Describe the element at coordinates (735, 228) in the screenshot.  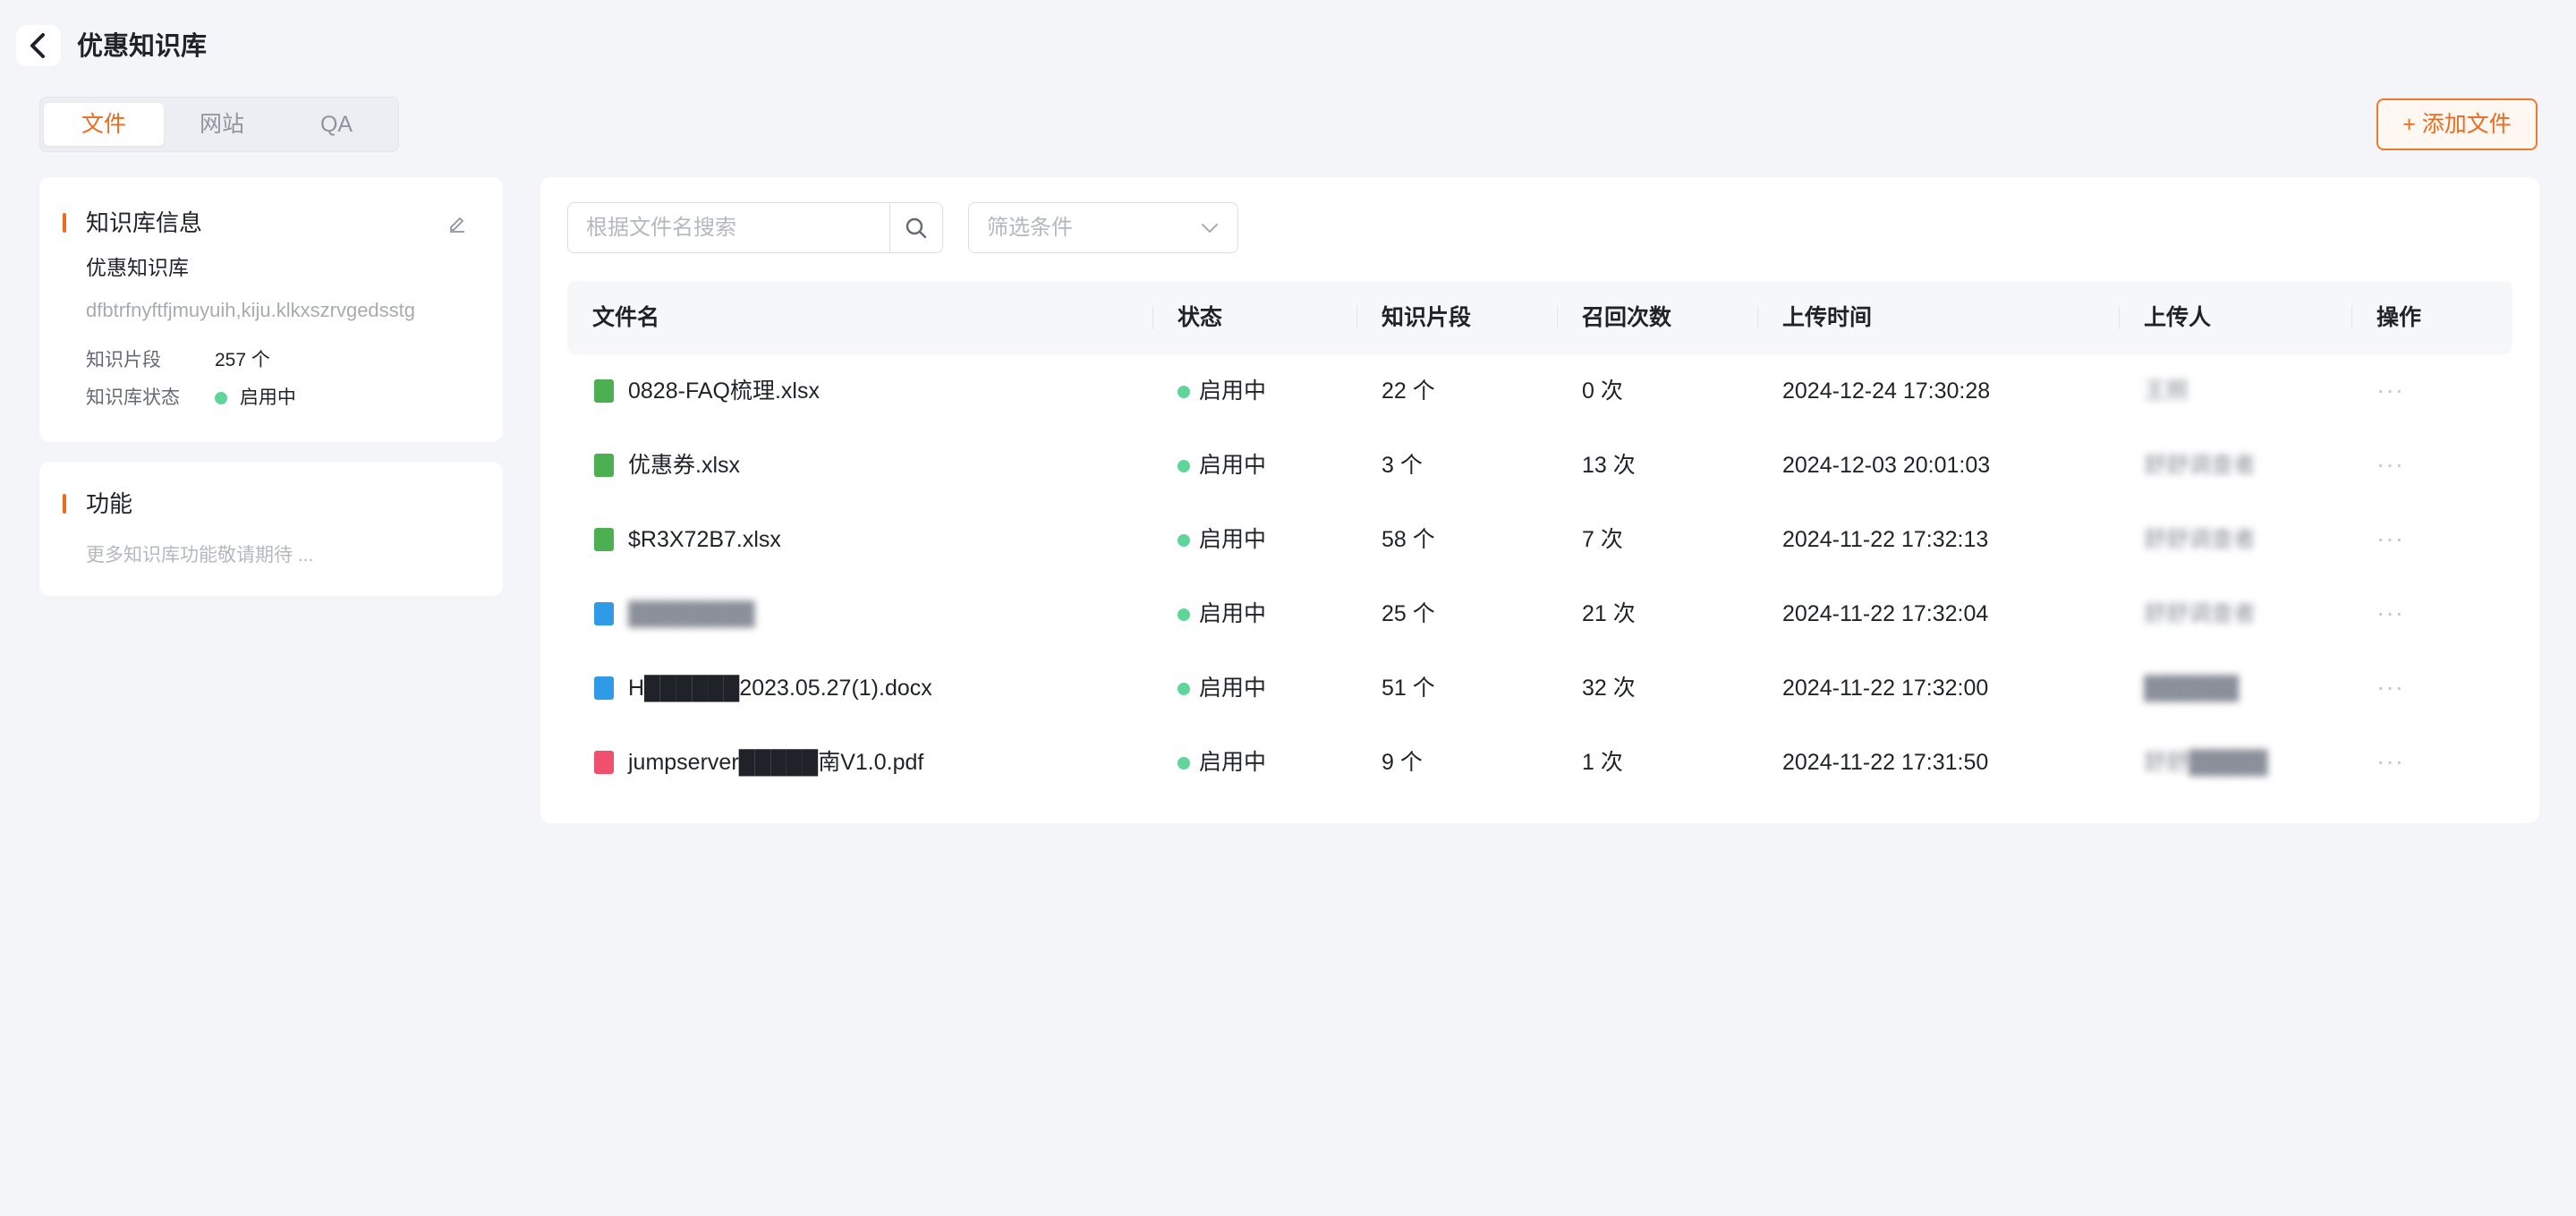
I see `search-input` at that location.